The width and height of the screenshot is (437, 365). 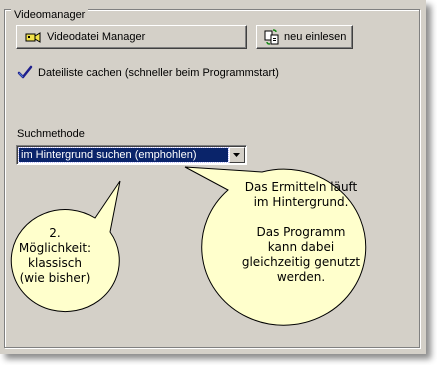 I want to click on callout-left-line: (wie bisher), so click(x=55, y=278).